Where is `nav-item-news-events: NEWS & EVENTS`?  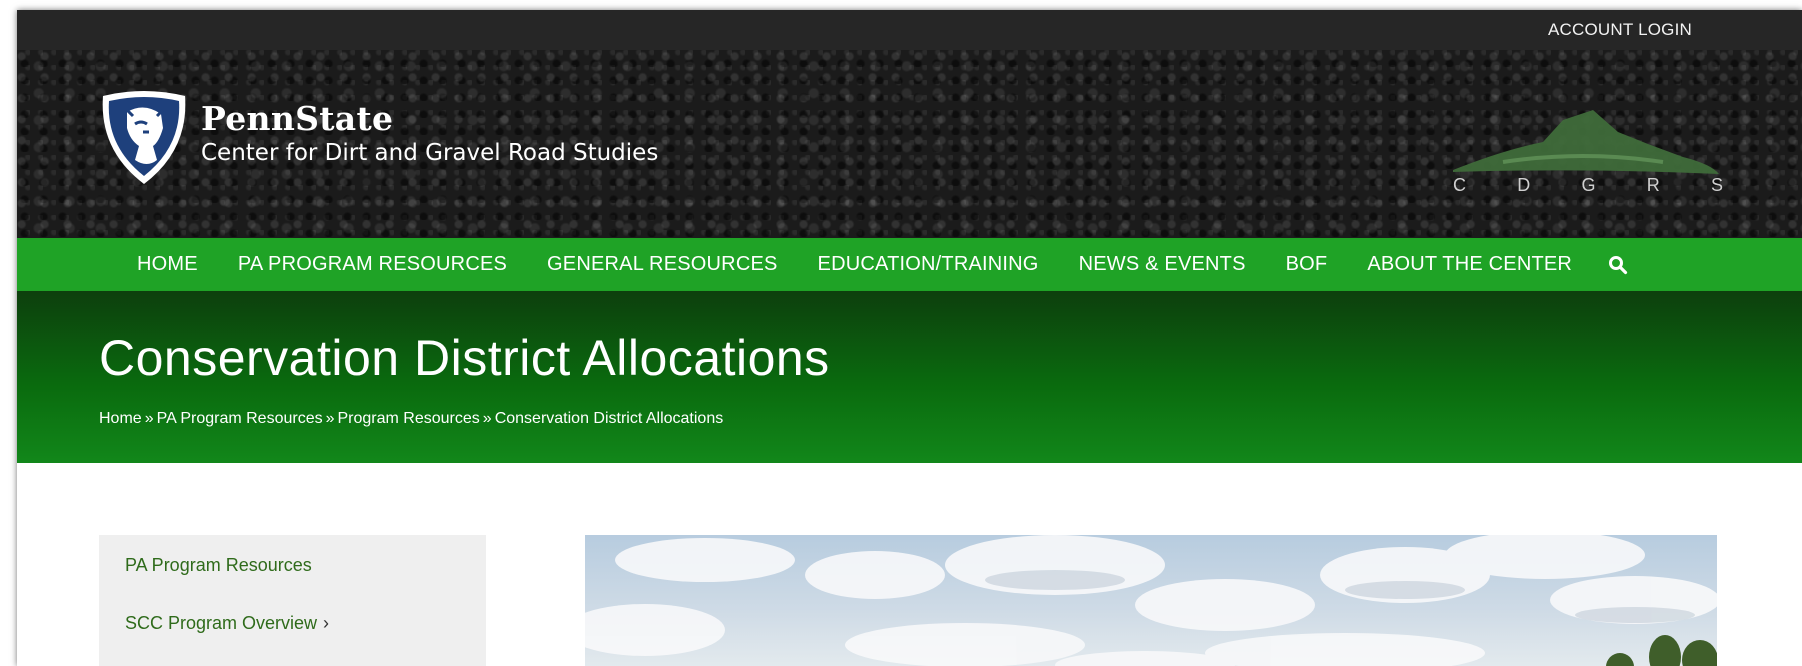
nav-item-news-events: NEWS & EVENTS is located at coordinates (1162, 264).